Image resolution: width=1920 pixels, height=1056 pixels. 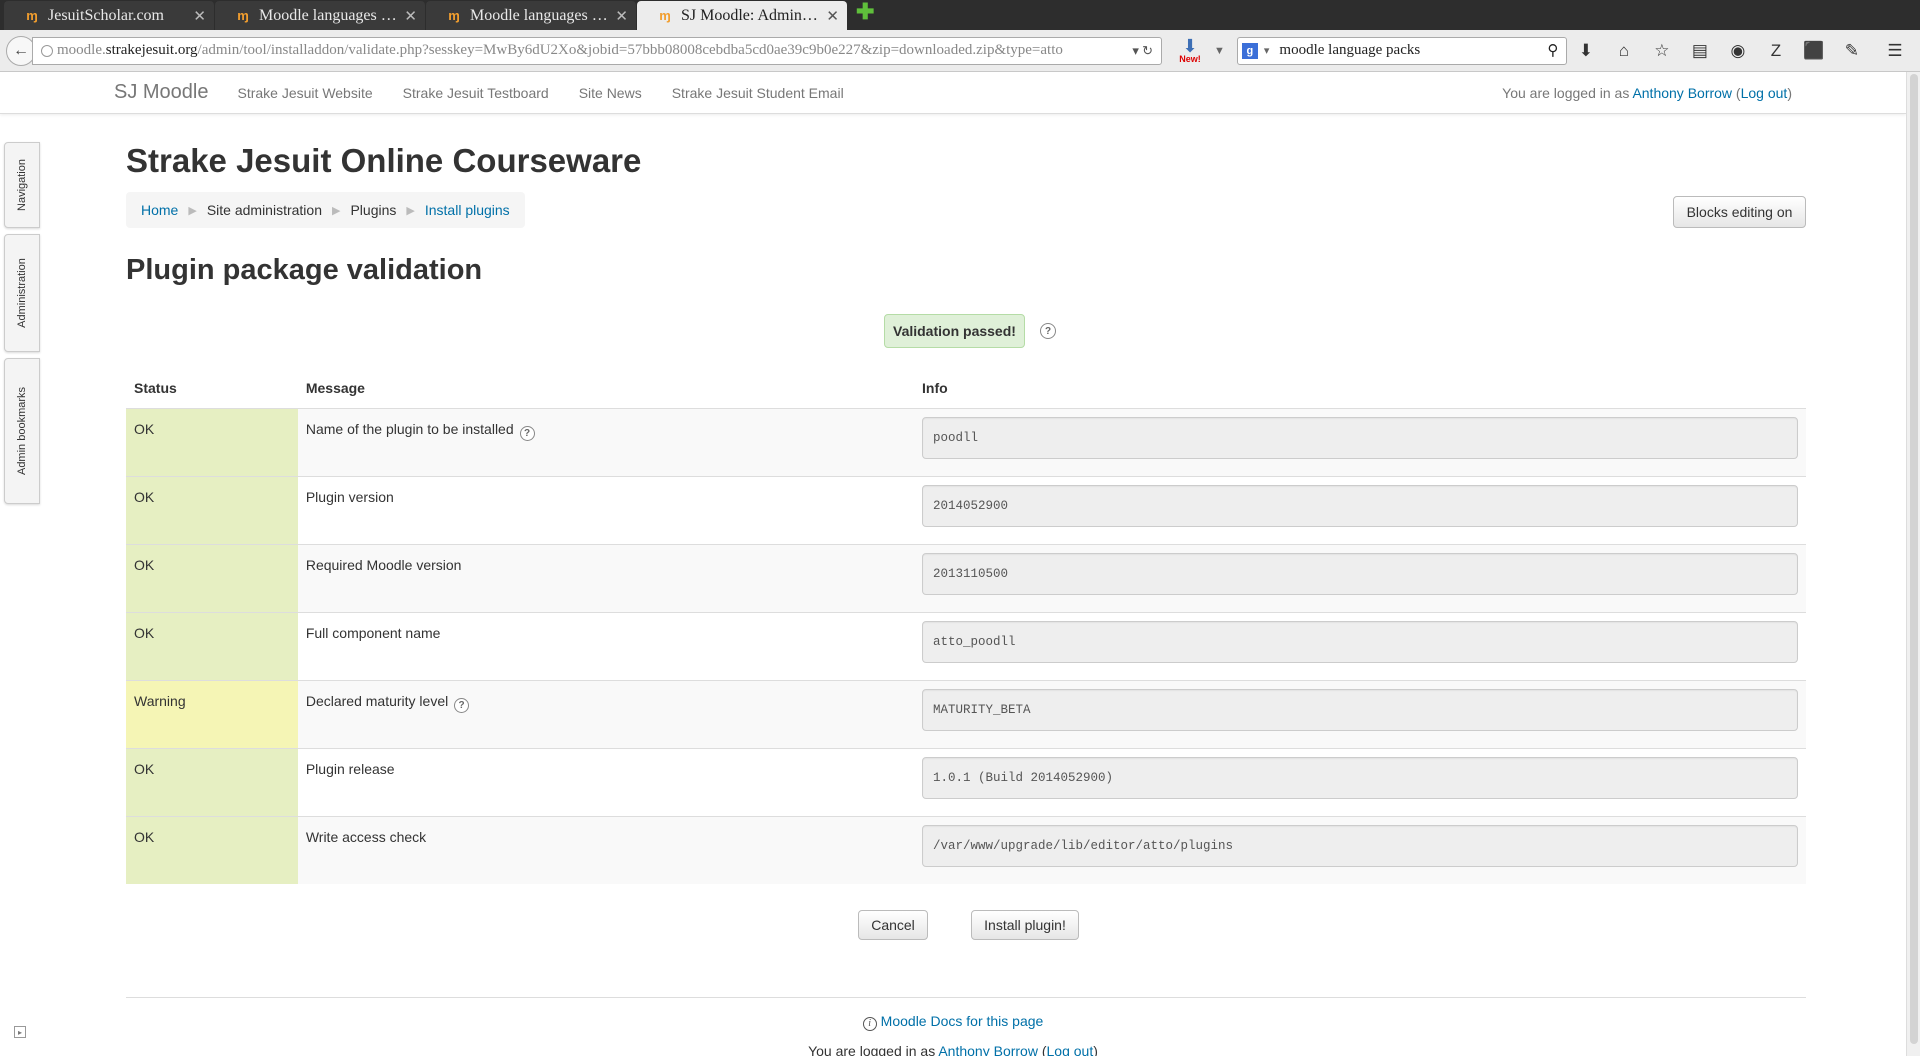 I want to click on extension-icon: ✎, so click(x=1852, y=51).